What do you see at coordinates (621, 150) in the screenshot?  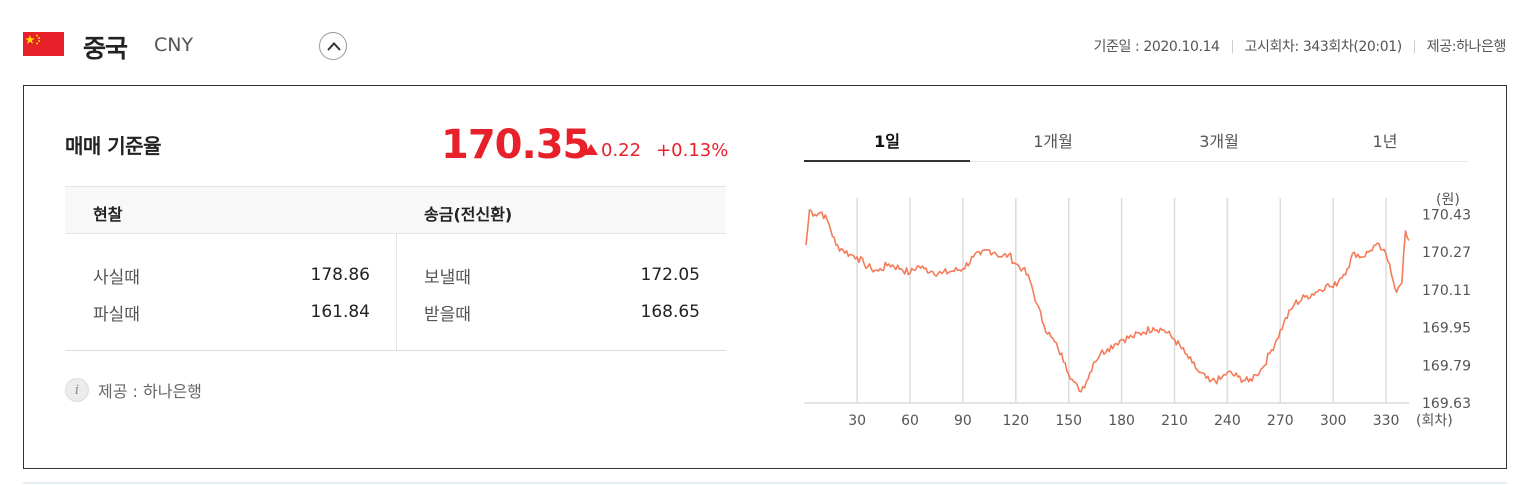 I see `change-amount: 0.22` at bounding box center [621, 150].